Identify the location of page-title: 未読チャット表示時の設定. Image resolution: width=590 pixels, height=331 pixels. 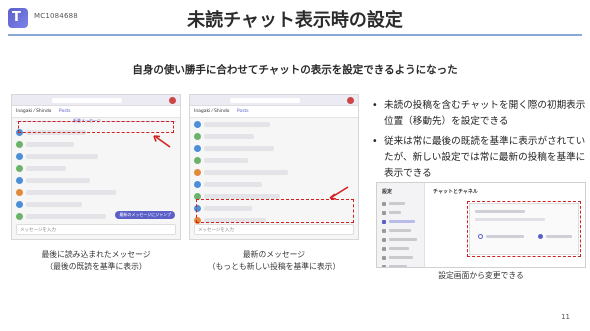
(295, 20).